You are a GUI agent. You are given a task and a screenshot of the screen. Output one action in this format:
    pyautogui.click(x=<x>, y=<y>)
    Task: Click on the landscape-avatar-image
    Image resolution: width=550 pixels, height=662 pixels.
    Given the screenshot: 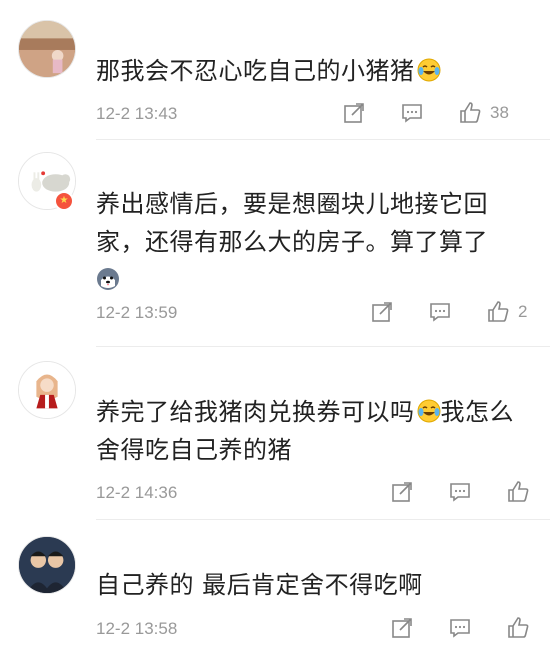 What is the action you would take?
    pyautogui.click(x=47, y=49)
    